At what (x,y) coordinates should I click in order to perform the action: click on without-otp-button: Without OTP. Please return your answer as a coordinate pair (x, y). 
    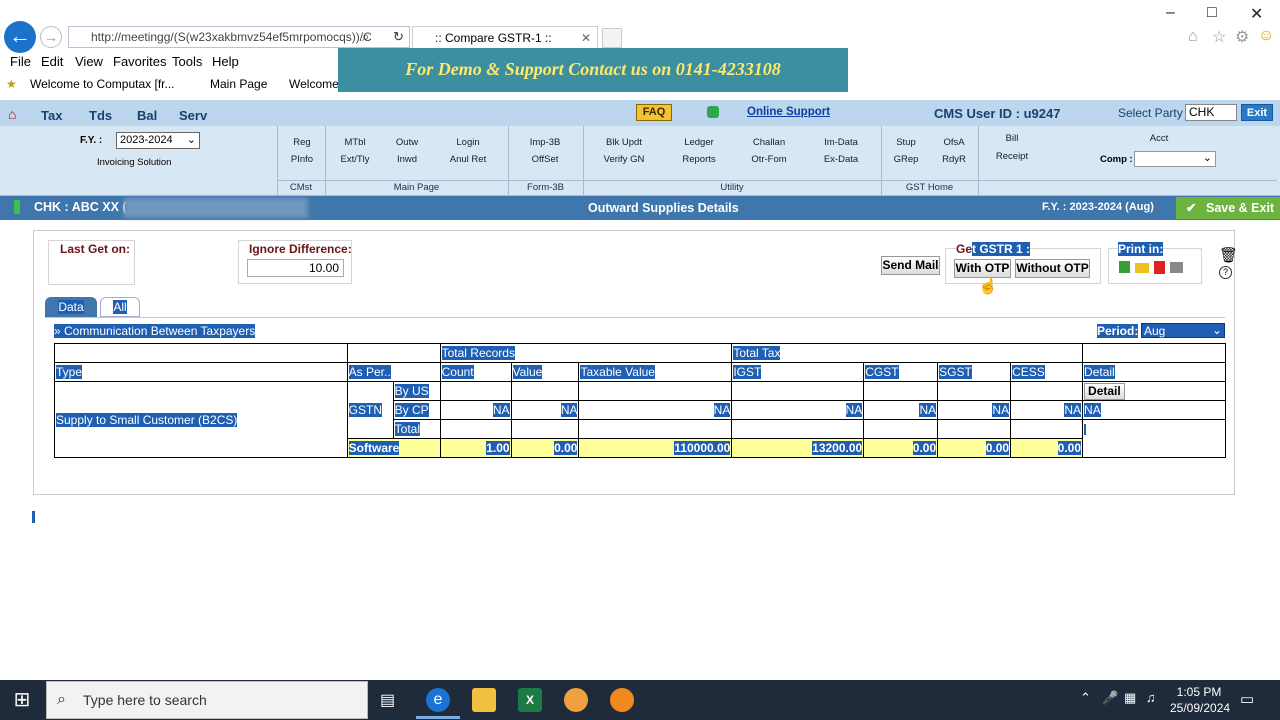
    Looking at the image, I should click on (1052, 268).